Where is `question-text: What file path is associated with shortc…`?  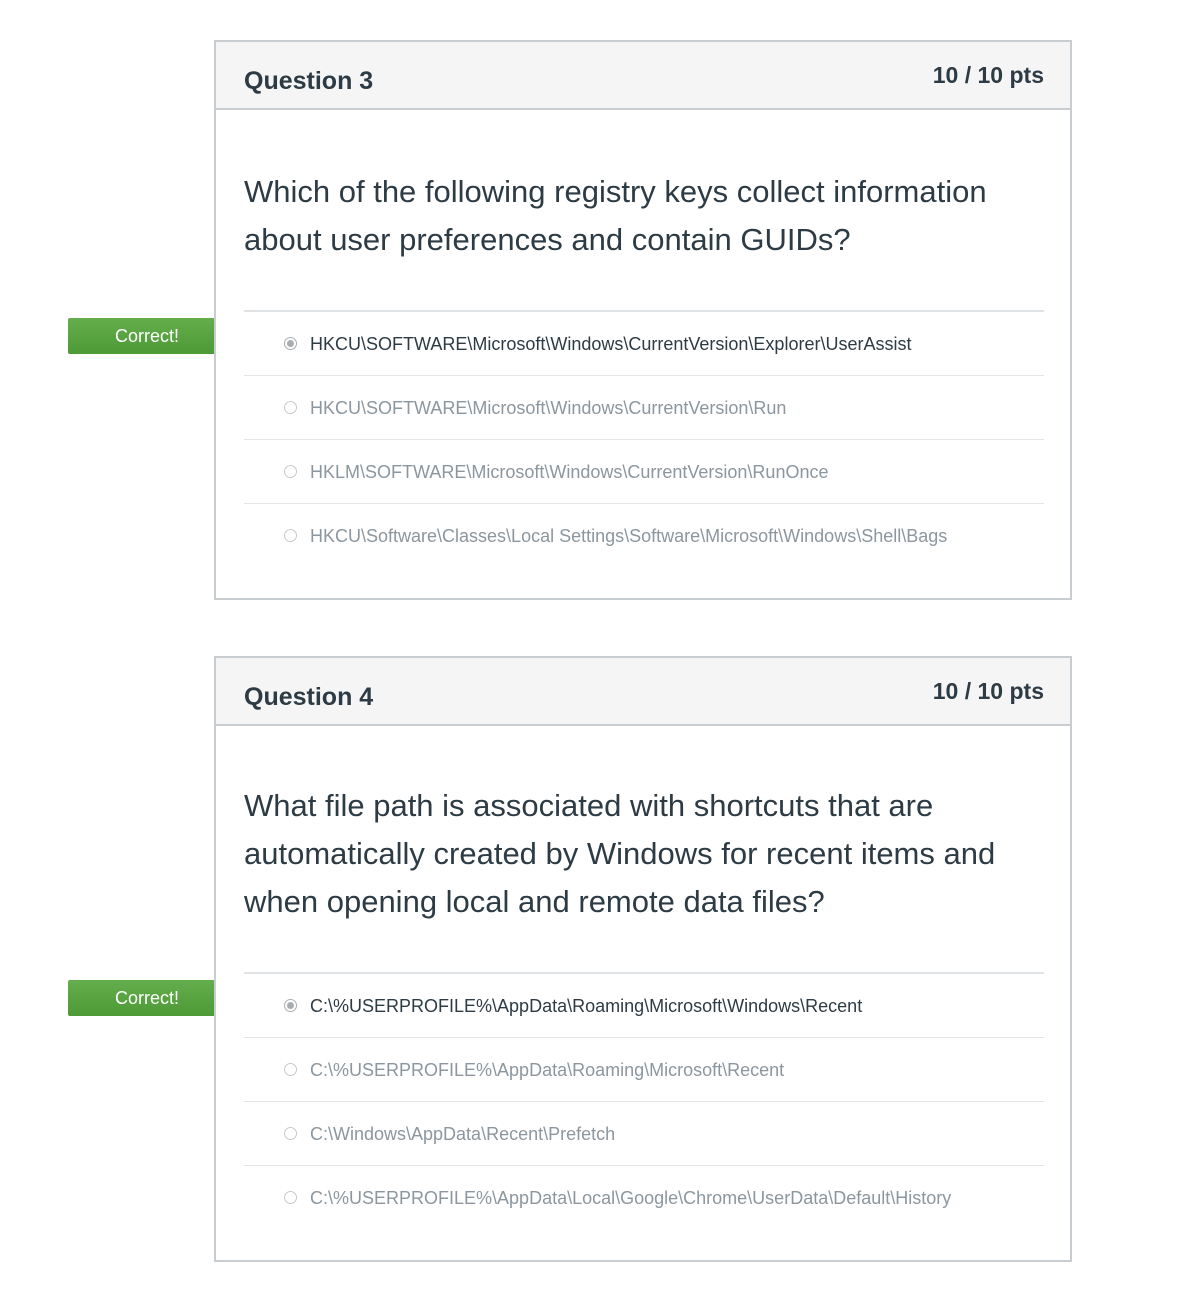 question-text: What file path is associated with shortc… is located at coordinates (620, 853).